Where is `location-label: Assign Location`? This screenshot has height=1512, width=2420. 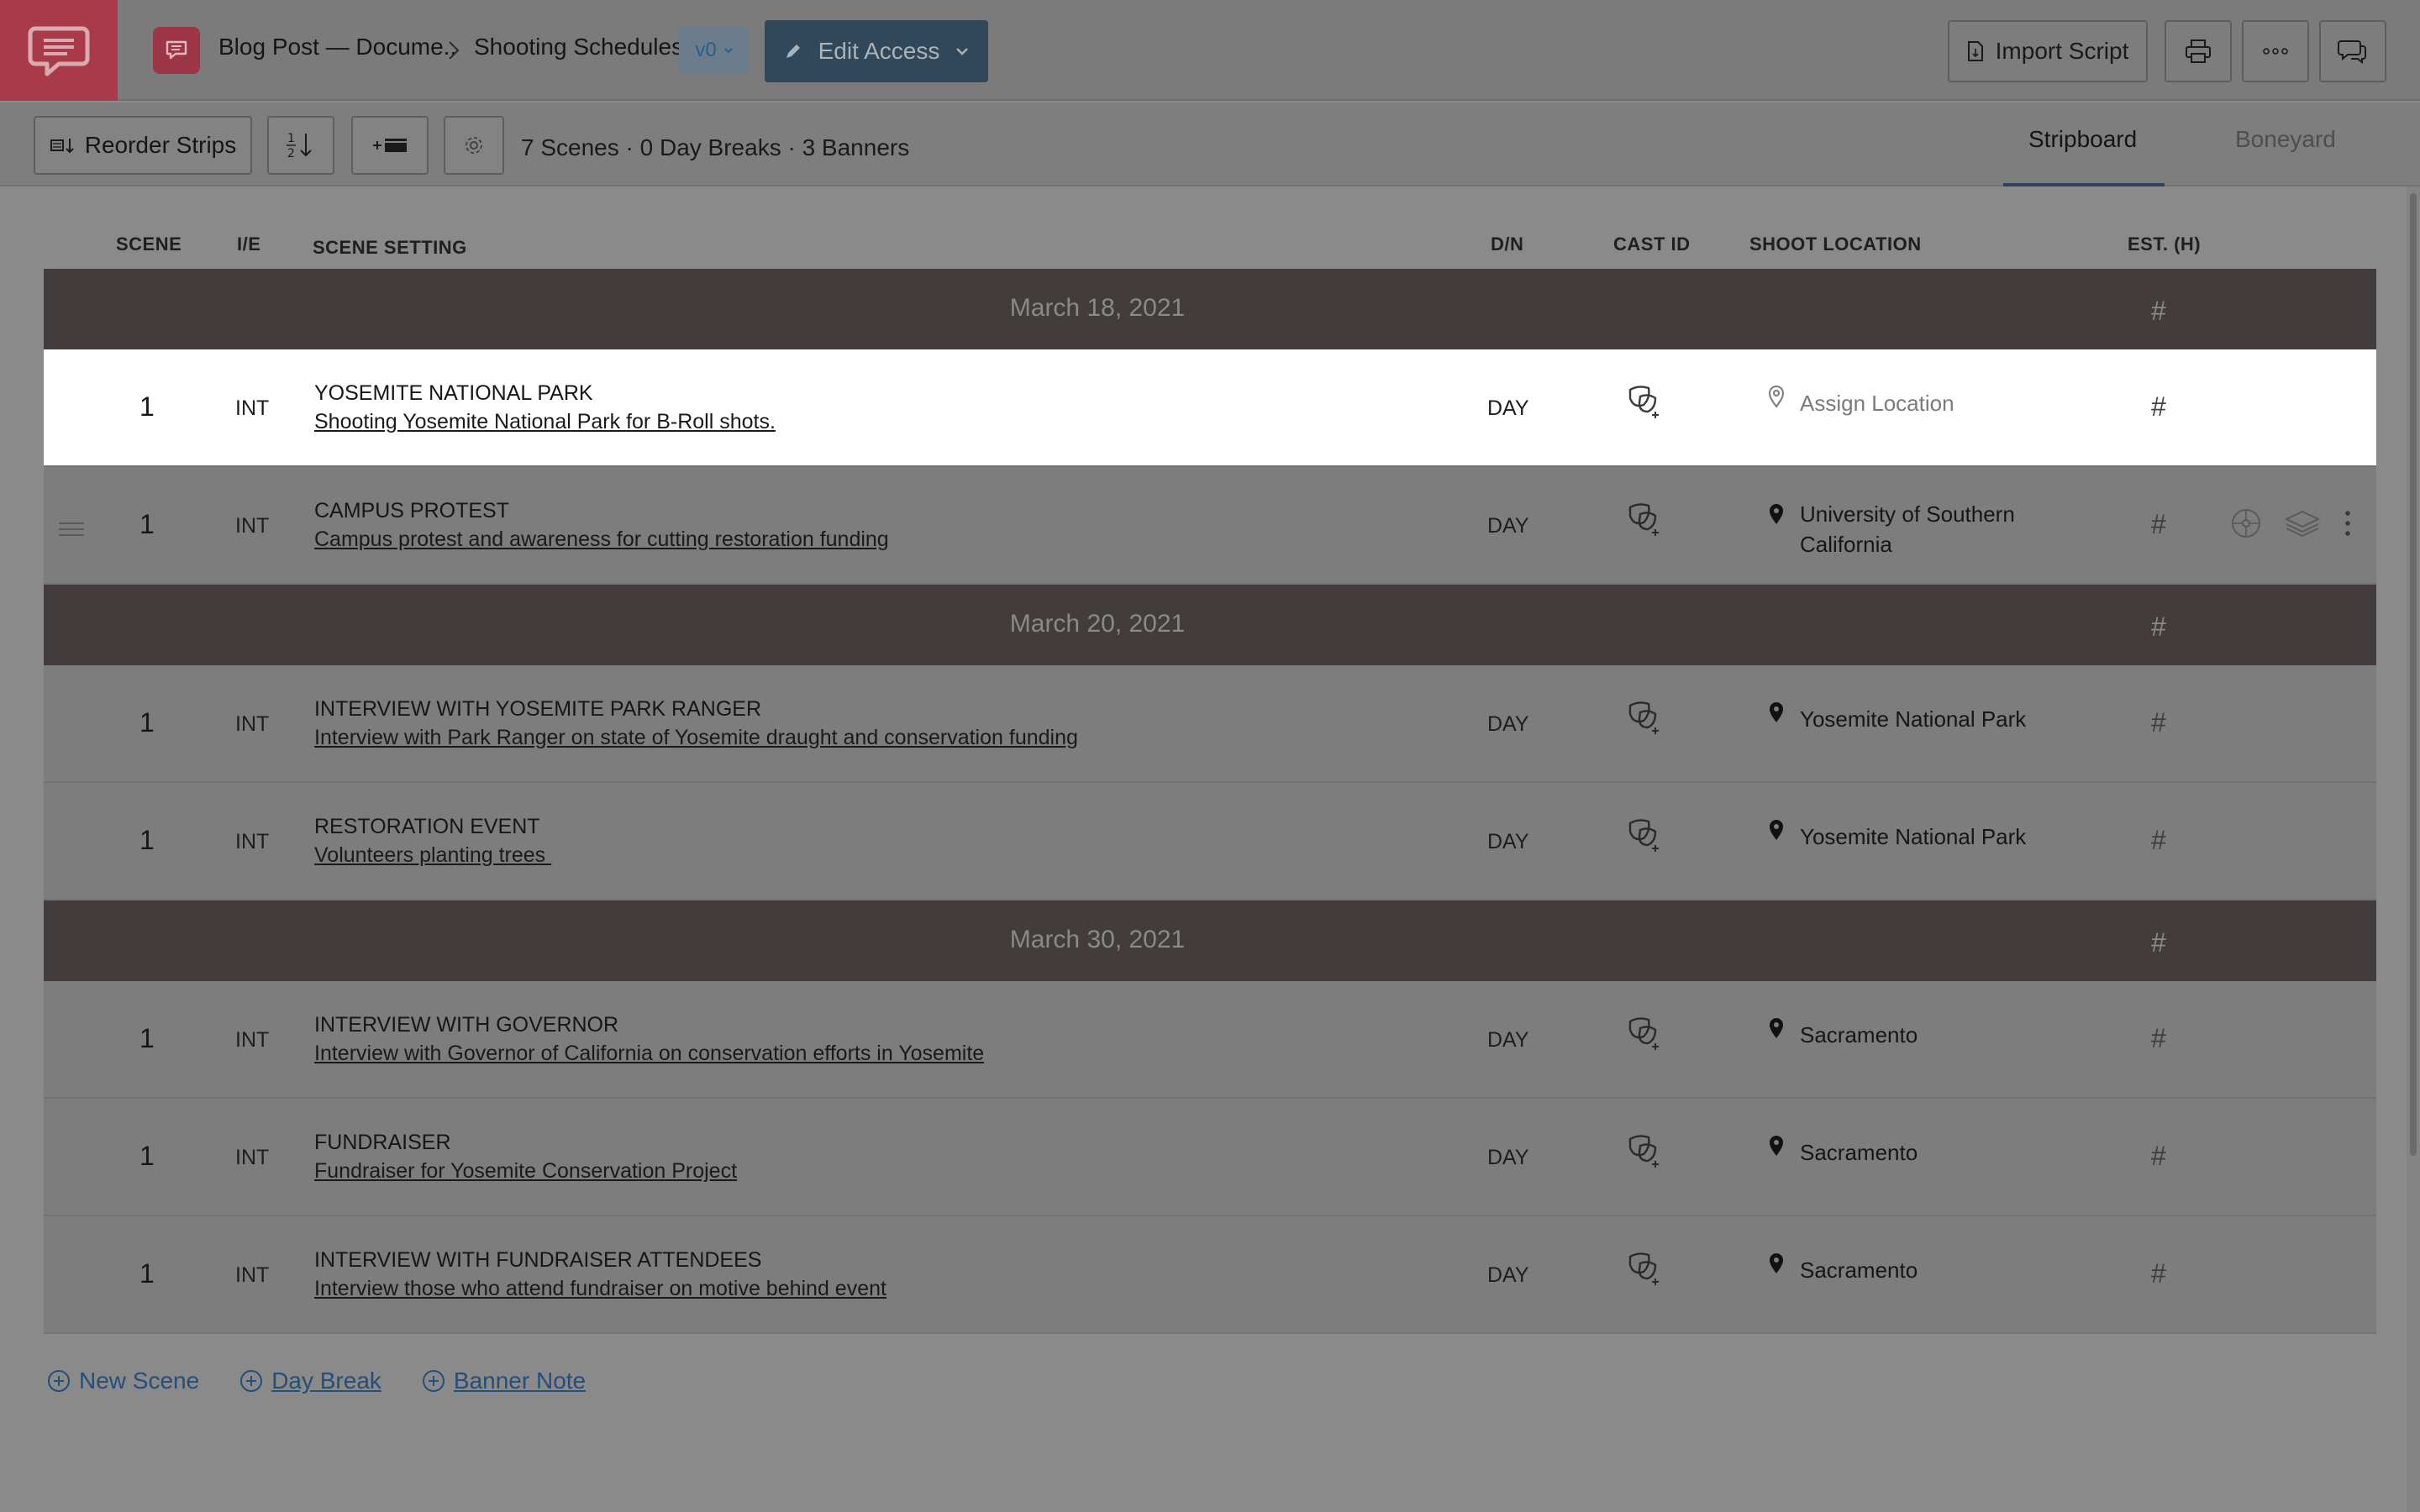 location-label: Assign Location is located at coordinates (1877, 403).